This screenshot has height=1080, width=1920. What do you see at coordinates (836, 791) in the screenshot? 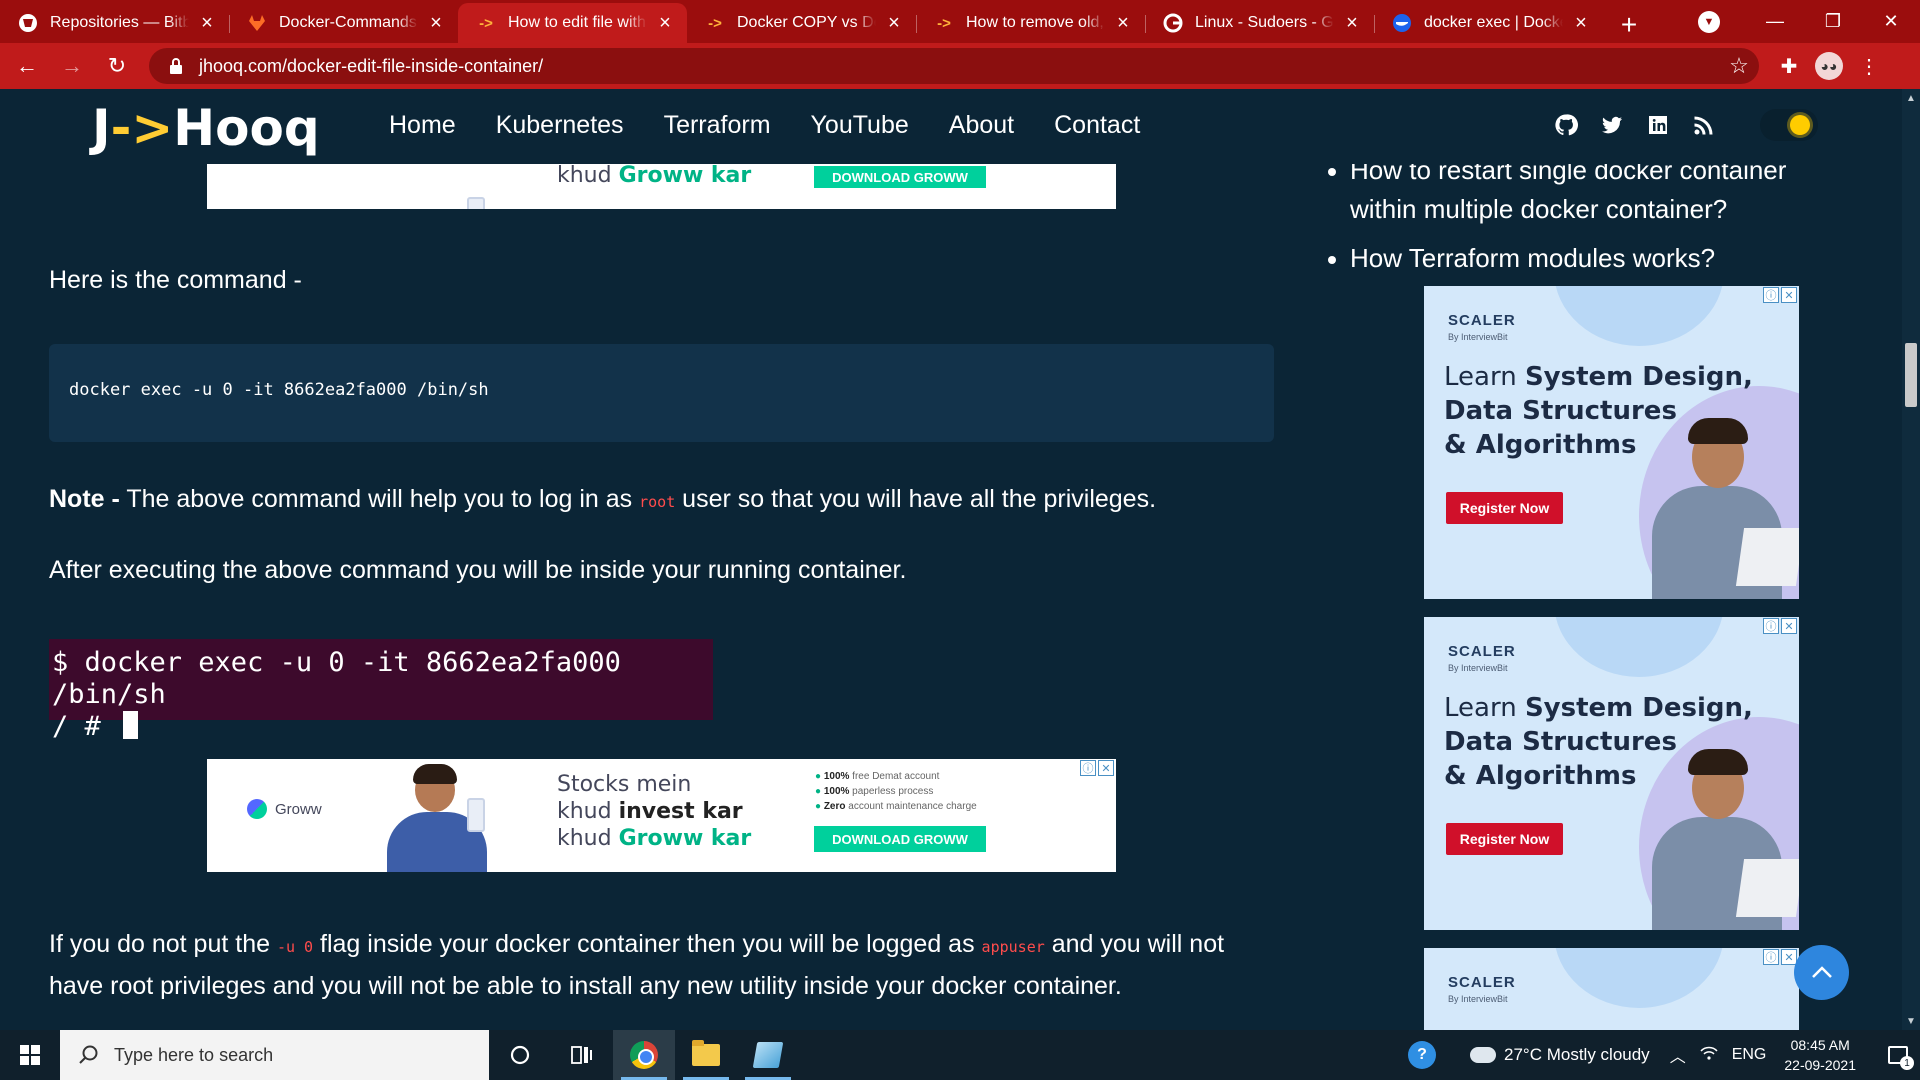
I see `ad-point-bold: 100%` at bounding box center [836, 791].